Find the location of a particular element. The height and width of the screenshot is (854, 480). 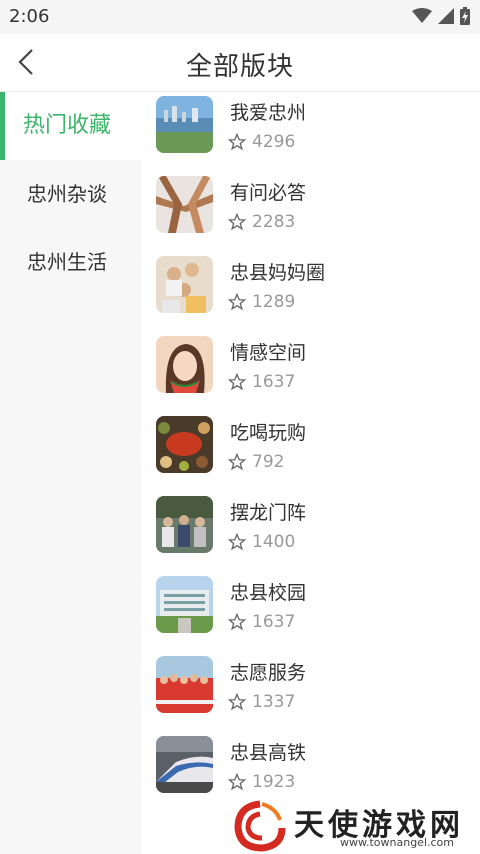

watermark-url: www.townangel.com is located at coordinates (397, 842).